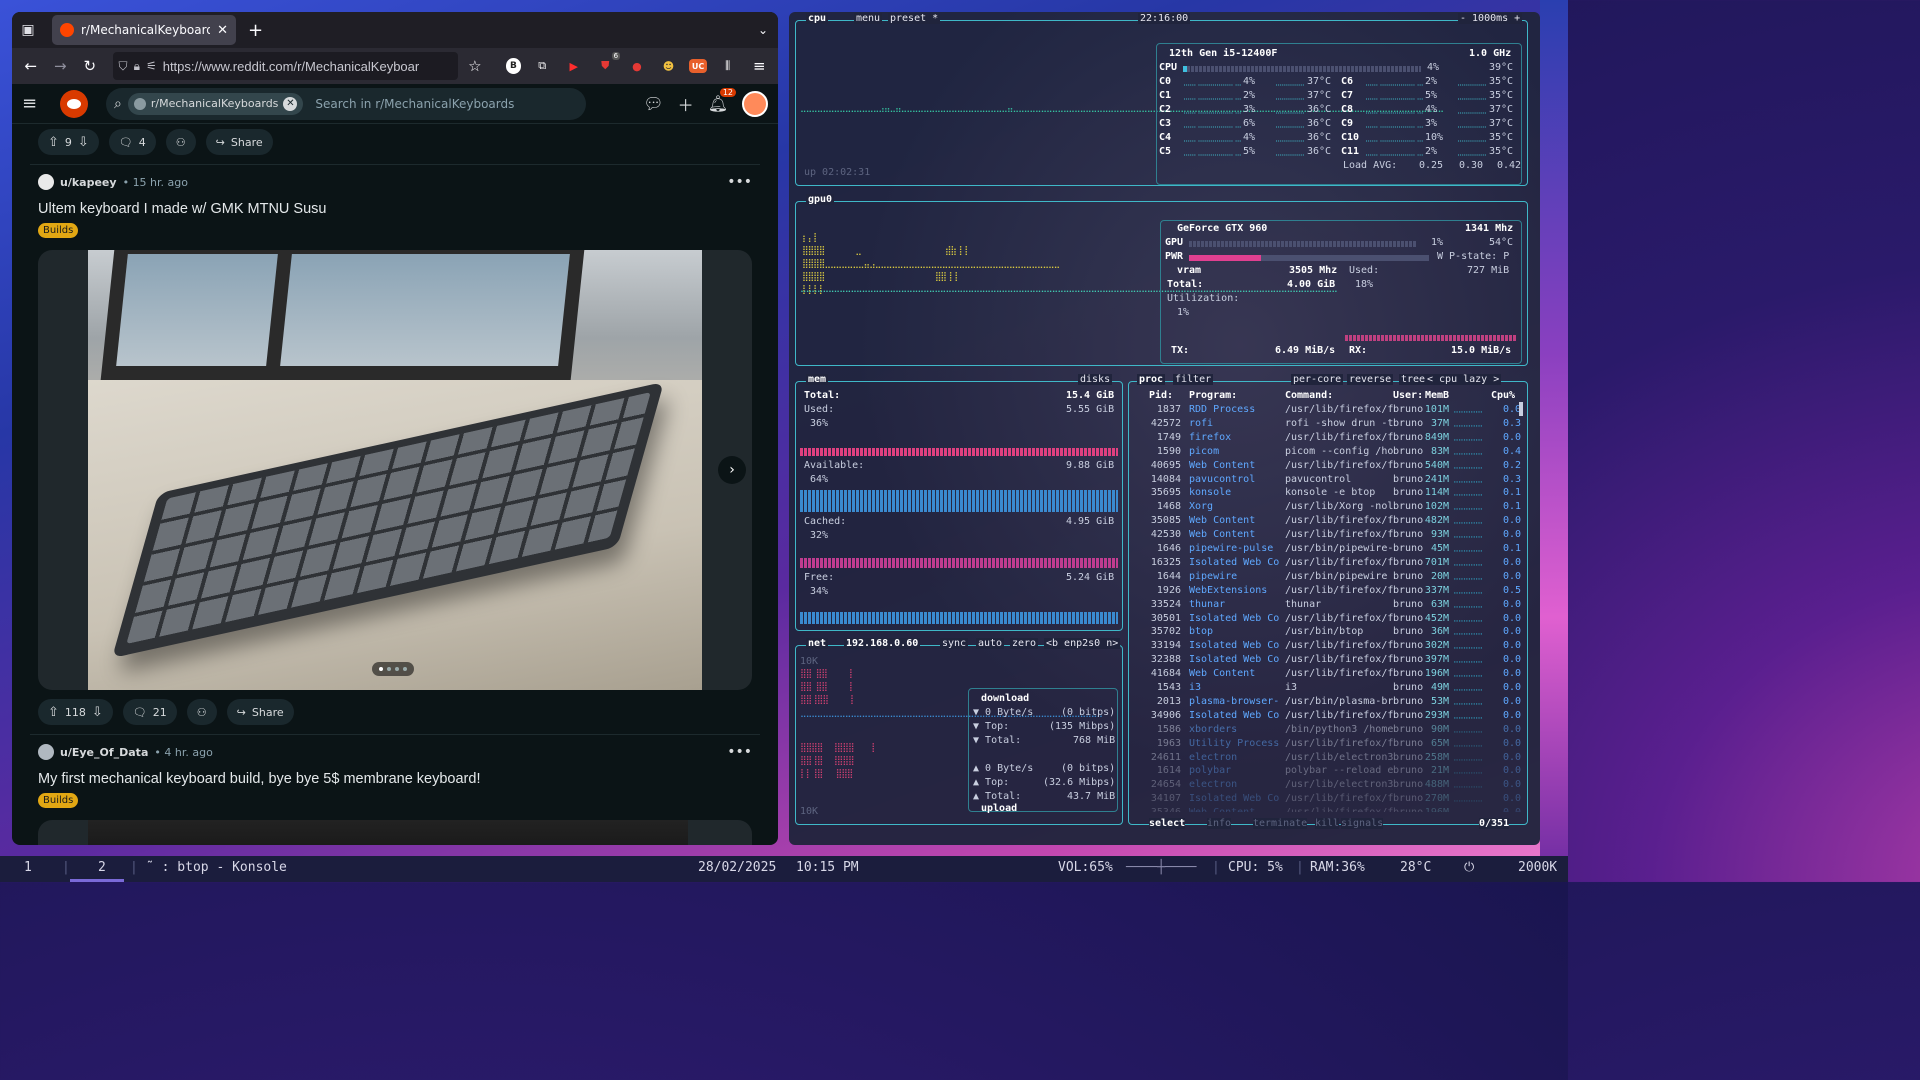  What do you see at coordinates (737, 867) in the screenshot?
I see `date: 28/02/2025` at bounding box center [737, 867].